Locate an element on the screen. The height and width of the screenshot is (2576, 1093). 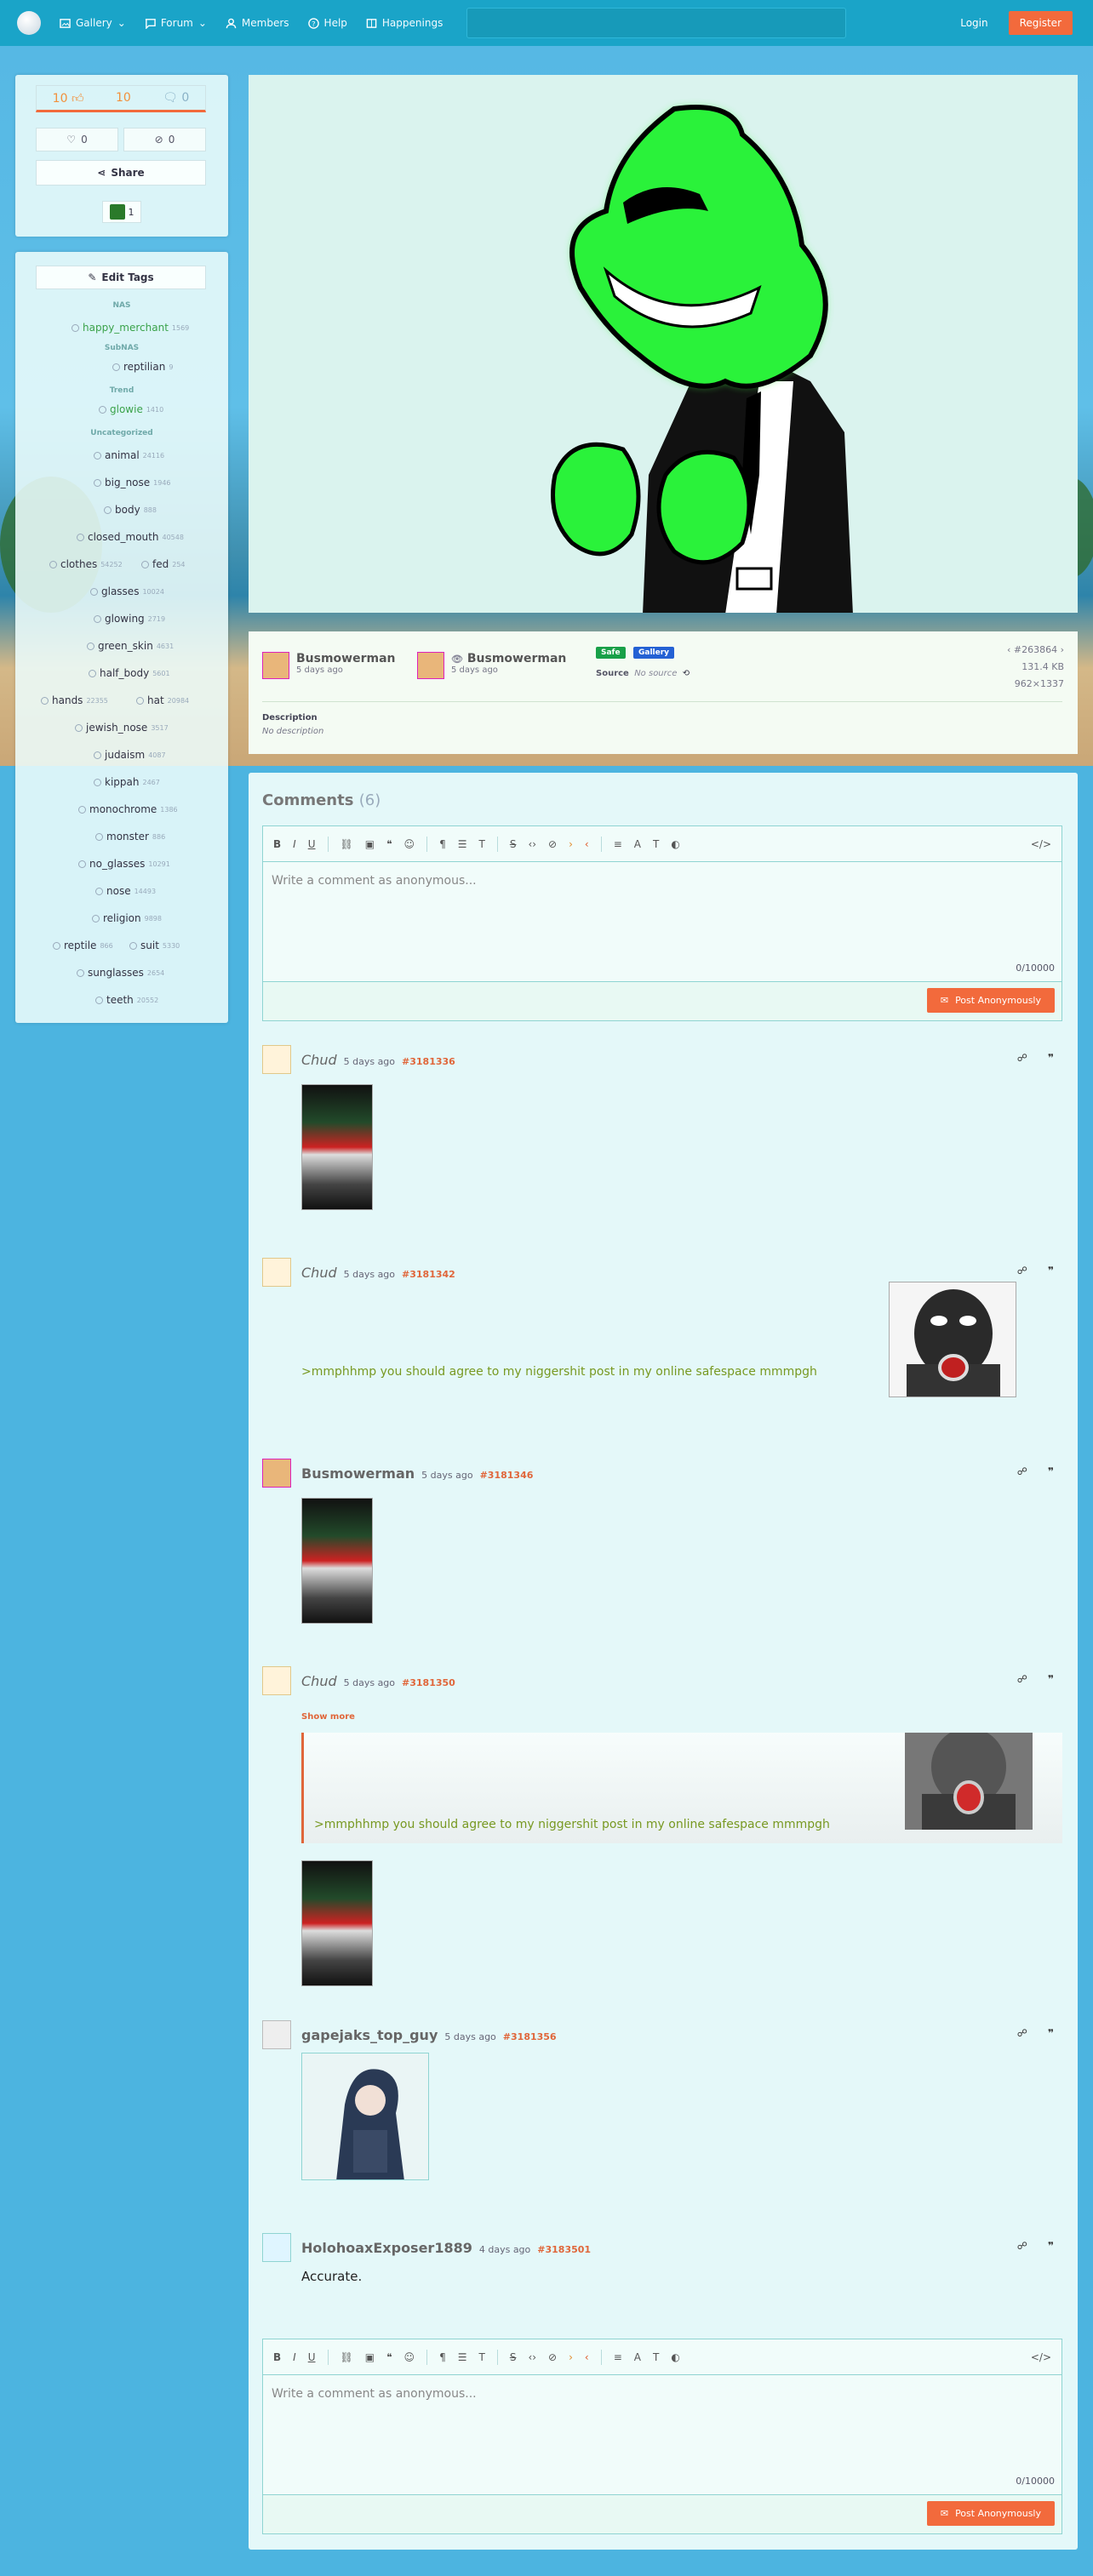
tag-item: jewish_nose 3517 is located at coordinates (122, 728).